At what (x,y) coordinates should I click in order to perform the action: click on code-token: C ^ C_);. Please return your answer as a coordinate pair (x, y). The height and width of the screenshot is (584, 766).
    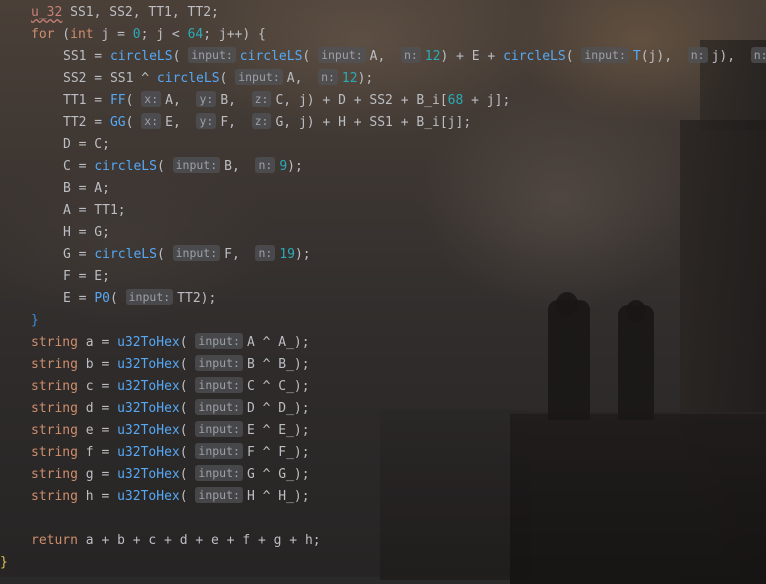
    Looking at the image, I should click on (278, 386).